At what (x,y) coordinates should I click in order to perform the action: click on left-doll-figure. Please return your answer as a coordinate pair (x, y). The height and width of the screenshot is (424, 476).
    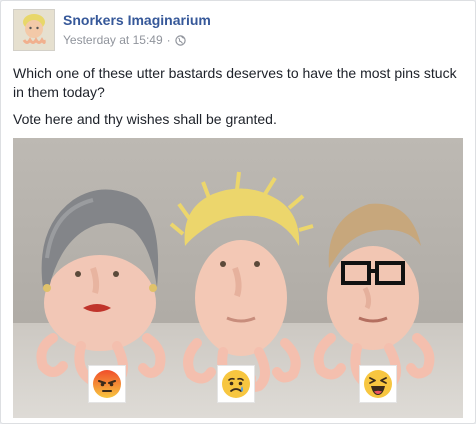
    Looking at the image, I should click on (100, 270).